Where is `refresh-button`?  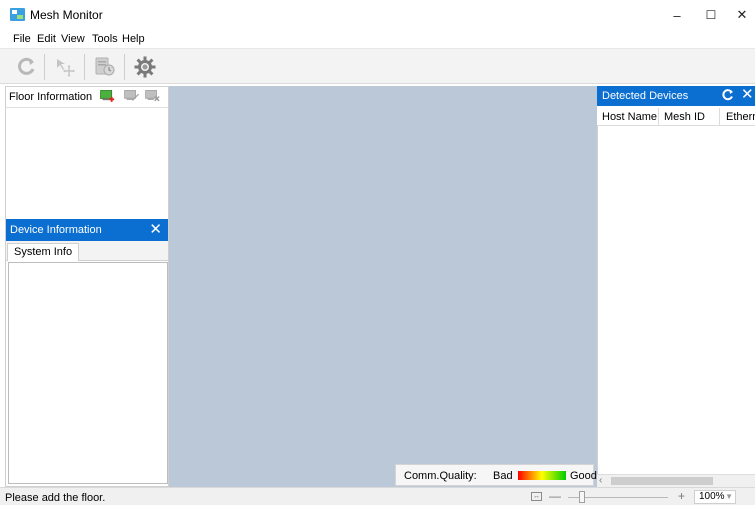
refresh-button is located at coordinates (27, 67).